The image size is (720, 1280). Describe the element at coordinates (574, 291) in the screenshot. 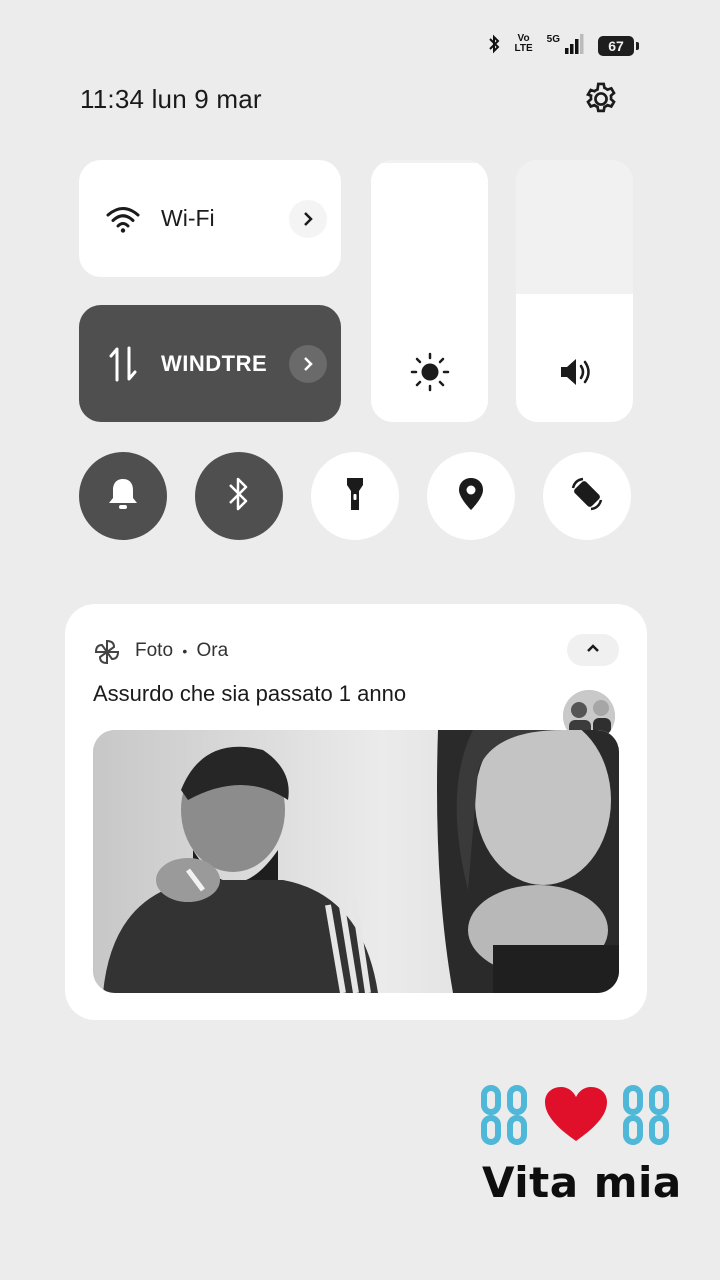

I see `volume-slider` at that location.